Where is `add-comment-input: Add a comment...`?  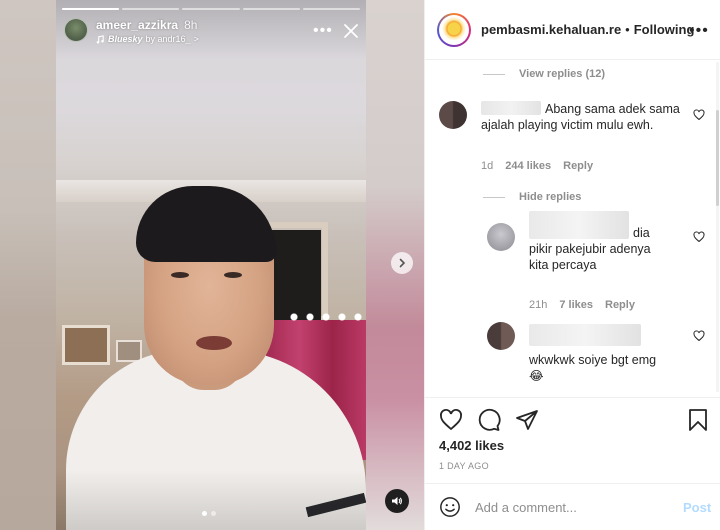
add-comment-input: Add a comment... is located at coordinates (526, 507).